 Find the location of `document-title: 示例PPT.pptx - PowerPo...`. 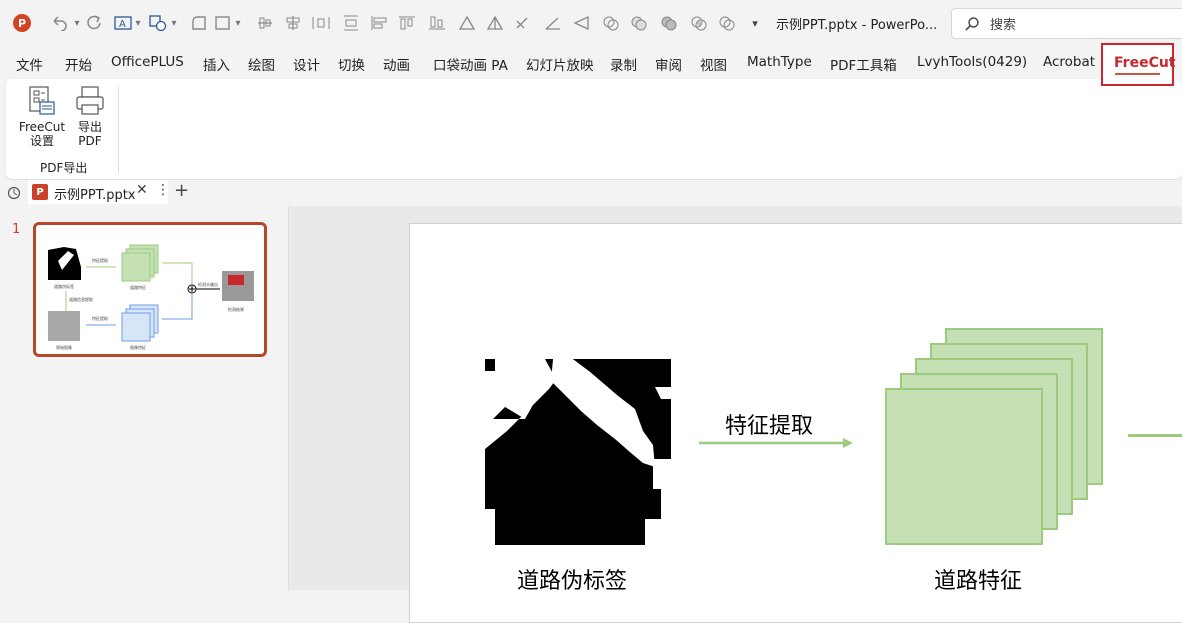

document-title: 示例PPT.pptx - PowerPo... is located at coordinates (857, 25).